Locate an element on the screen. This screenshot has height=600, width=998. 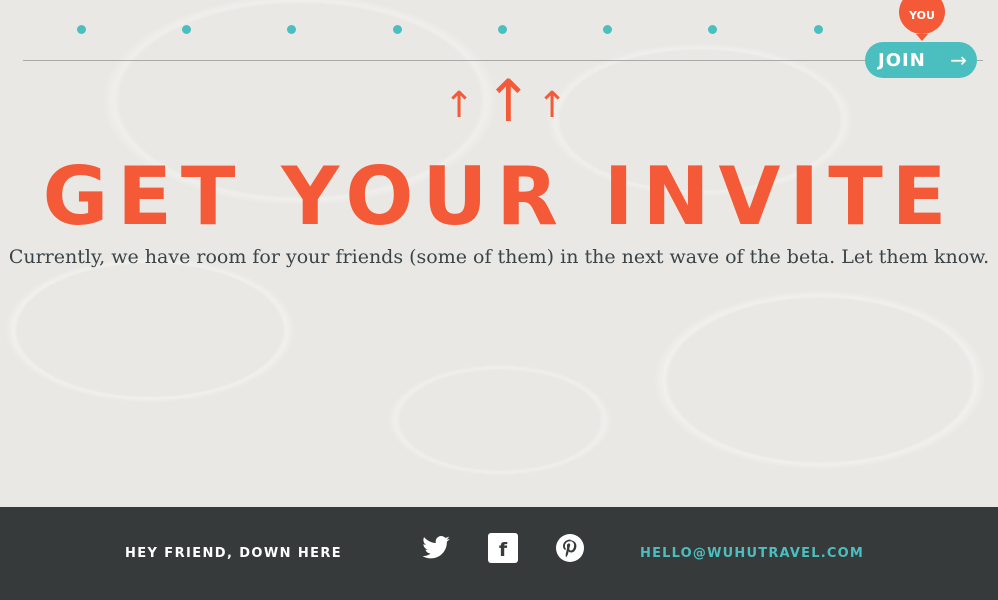
twitter-icon is located at coordinates (436, 548).